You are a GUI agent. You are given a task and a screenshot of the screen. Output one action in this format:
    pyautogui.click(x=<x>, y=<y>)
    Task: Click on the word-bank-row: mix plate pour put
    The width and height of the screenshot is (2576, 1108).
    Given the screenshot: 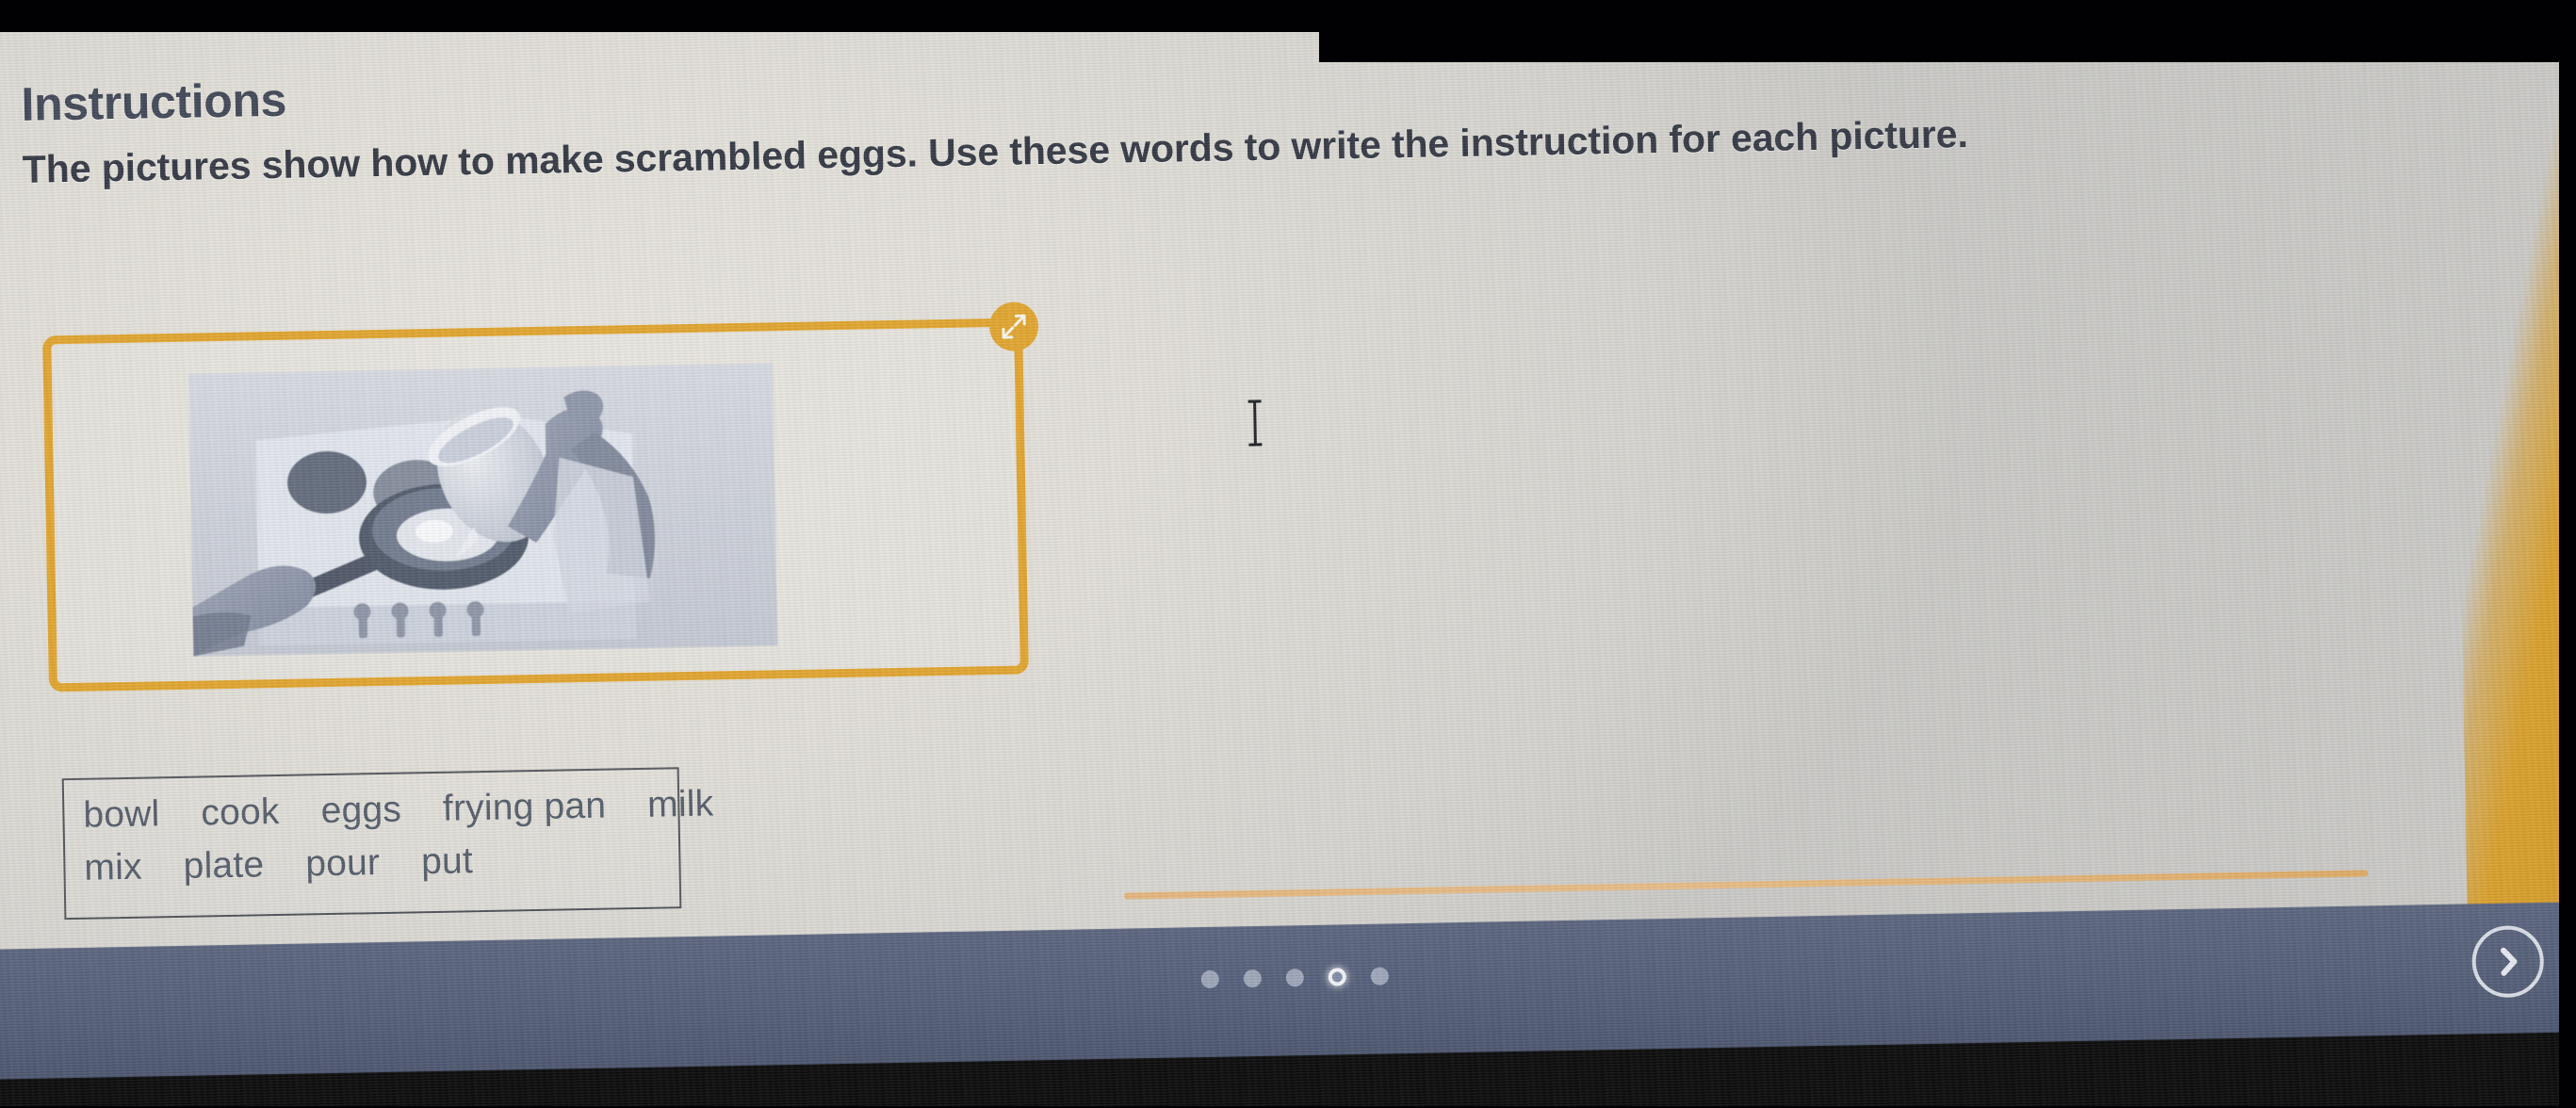 What is the action you would take?
    pyautogui.click(x=372, y=869)
    